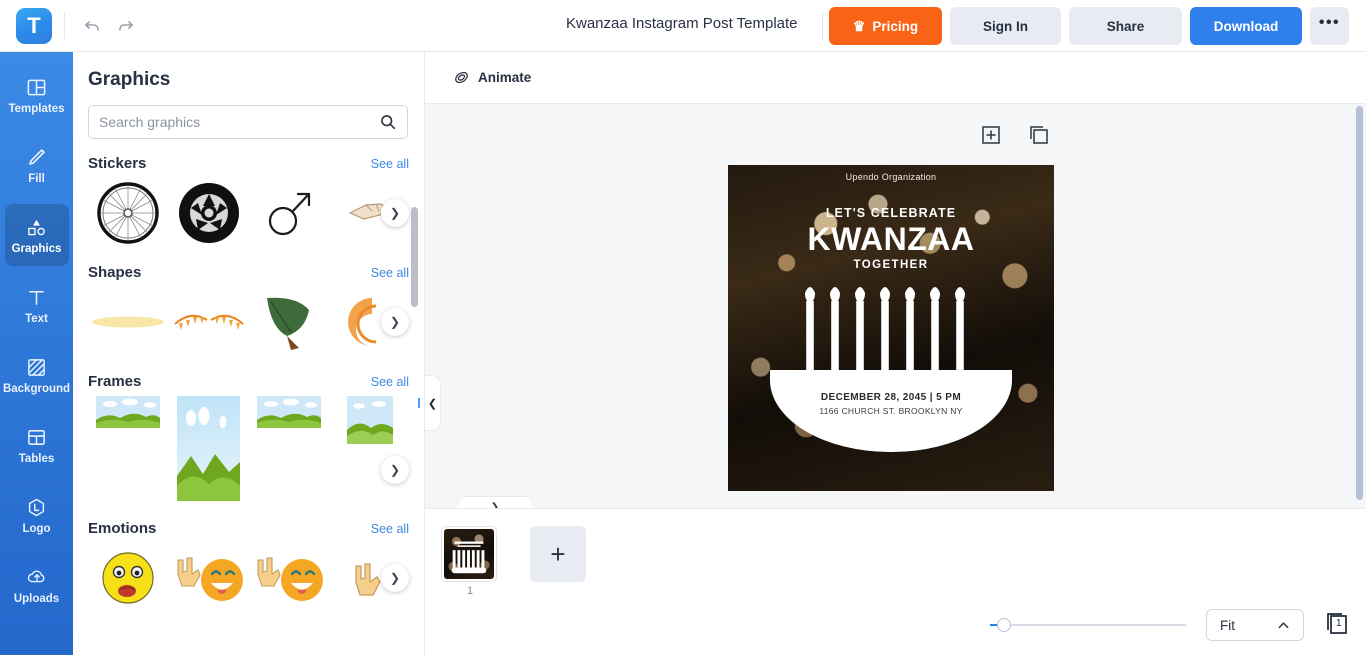  I want to click on bicycle-wheel-icon, so click(128, 213).